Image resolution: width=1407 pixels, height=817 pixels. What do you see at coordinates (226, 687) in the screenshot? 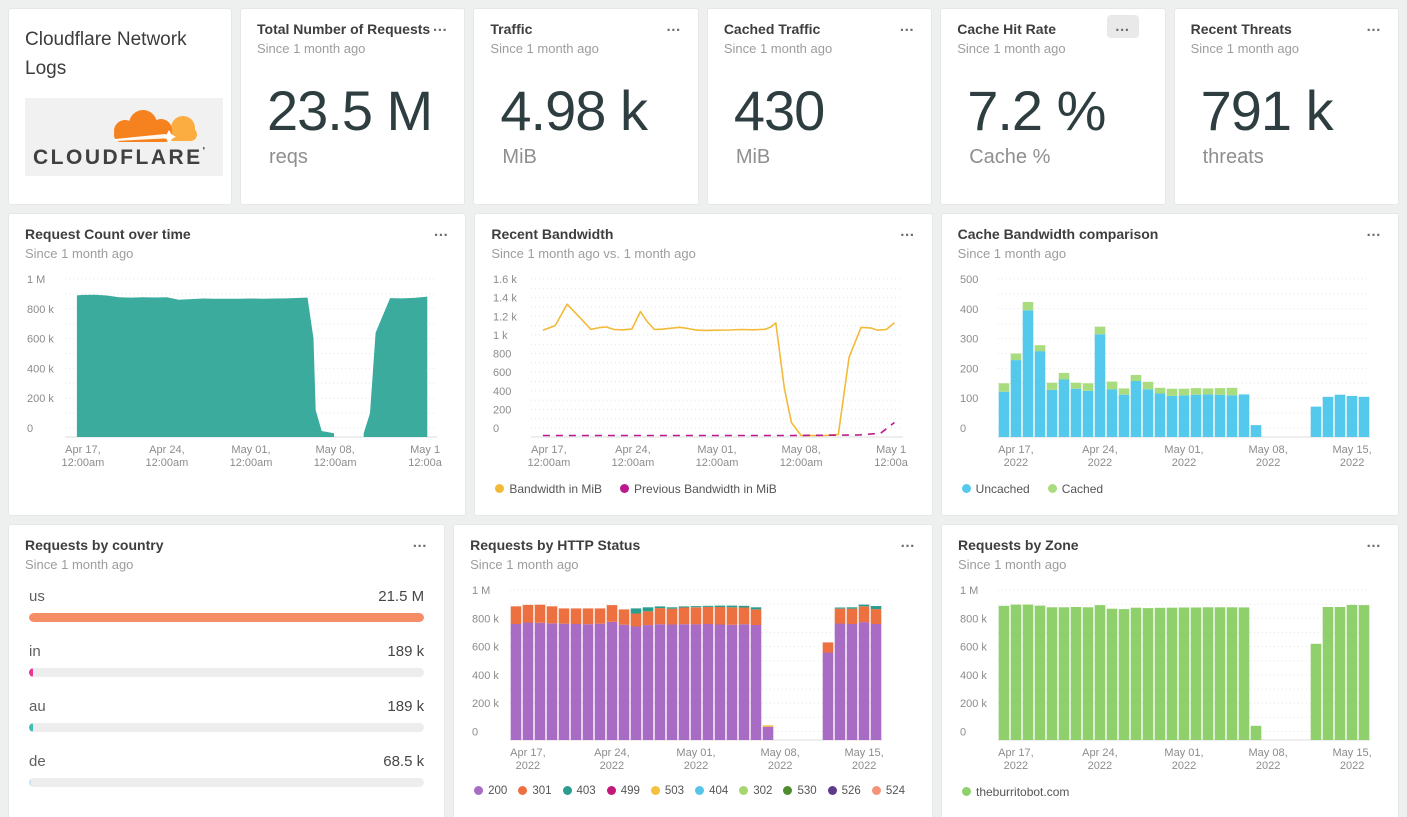
I see `country-bar-list: us 21.5 M in 189 k au 189 k de 68.5 k` at bounding box center [226, 687].